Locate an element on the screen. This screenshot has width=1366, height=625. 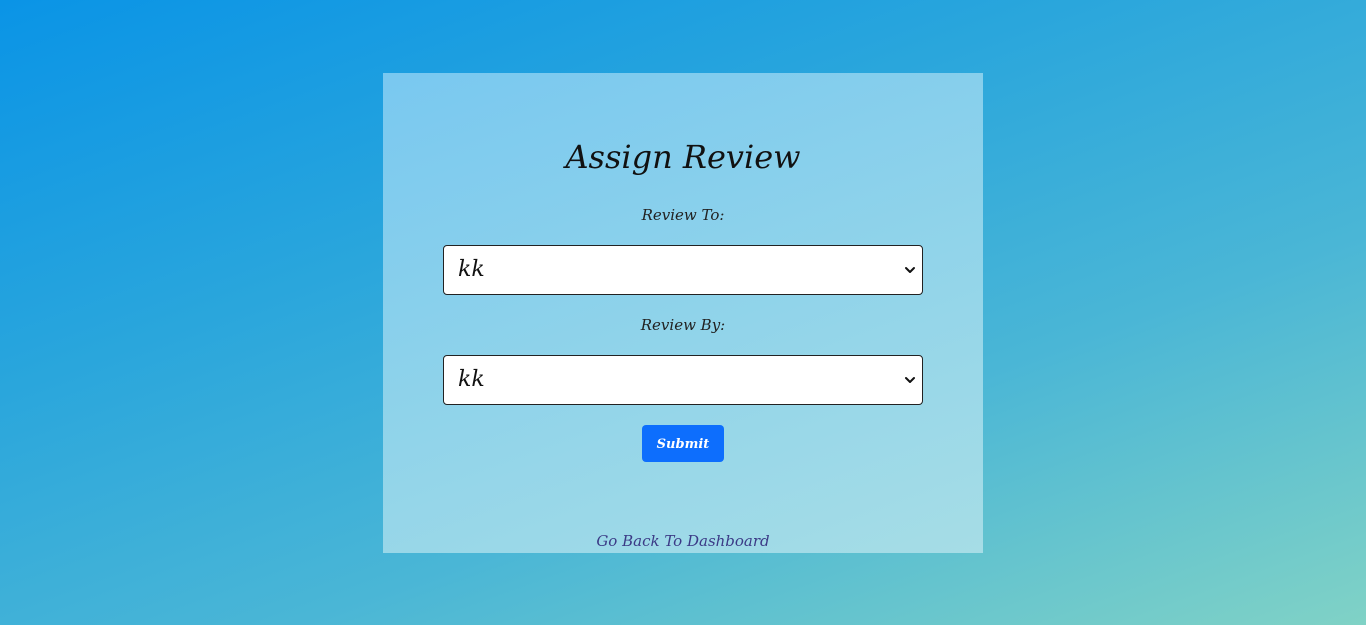
go-back-dashboard-link: Go Back To Dashboard is located at coordinates (683, 541).